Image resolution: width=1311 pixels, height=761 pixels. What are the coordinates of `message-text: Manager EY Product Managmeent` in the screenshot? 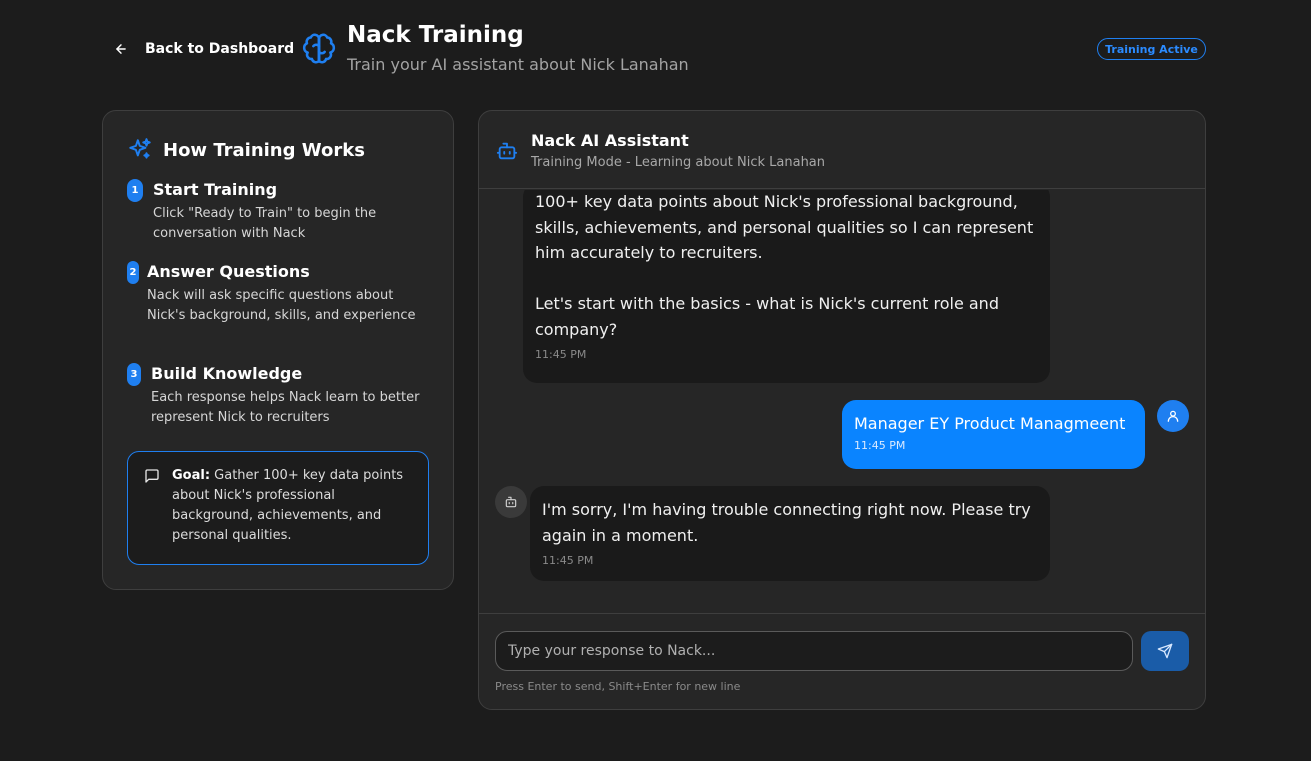 It's located at (990, 423).